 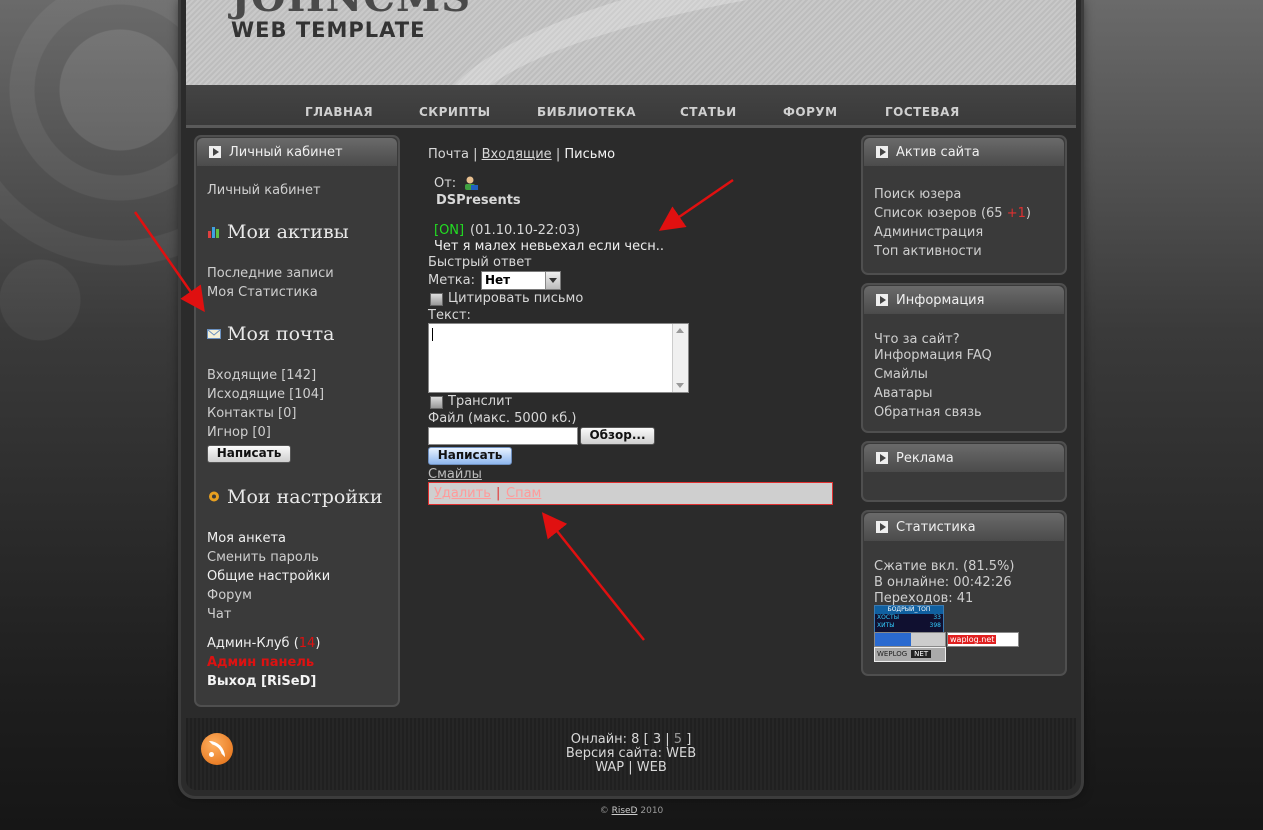 I want to click on admin-club-label: Админ-Клуб (, so click(x=253, y=643).